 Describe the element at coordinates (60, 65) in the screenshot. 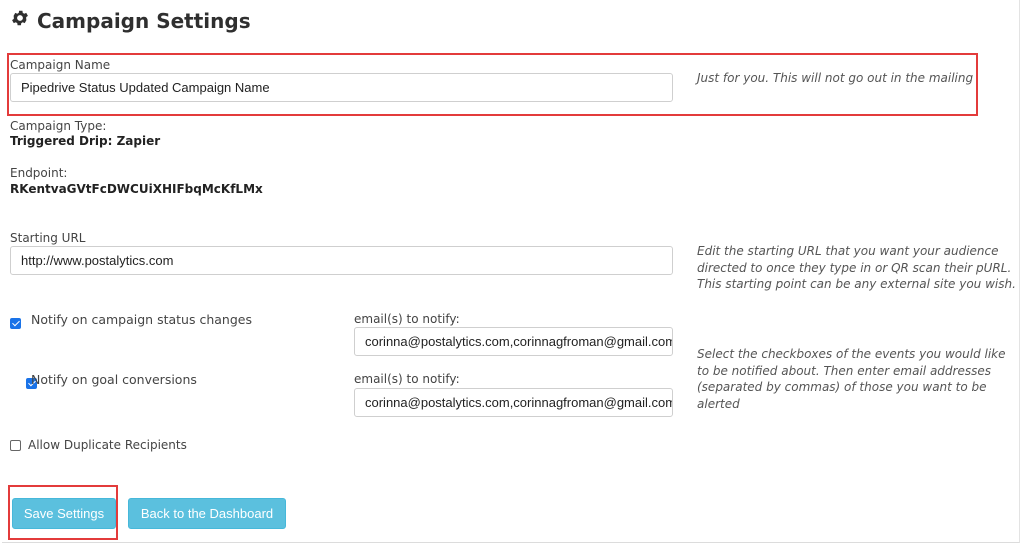

I see `campaign-name-label: Campaign Name` at that location.